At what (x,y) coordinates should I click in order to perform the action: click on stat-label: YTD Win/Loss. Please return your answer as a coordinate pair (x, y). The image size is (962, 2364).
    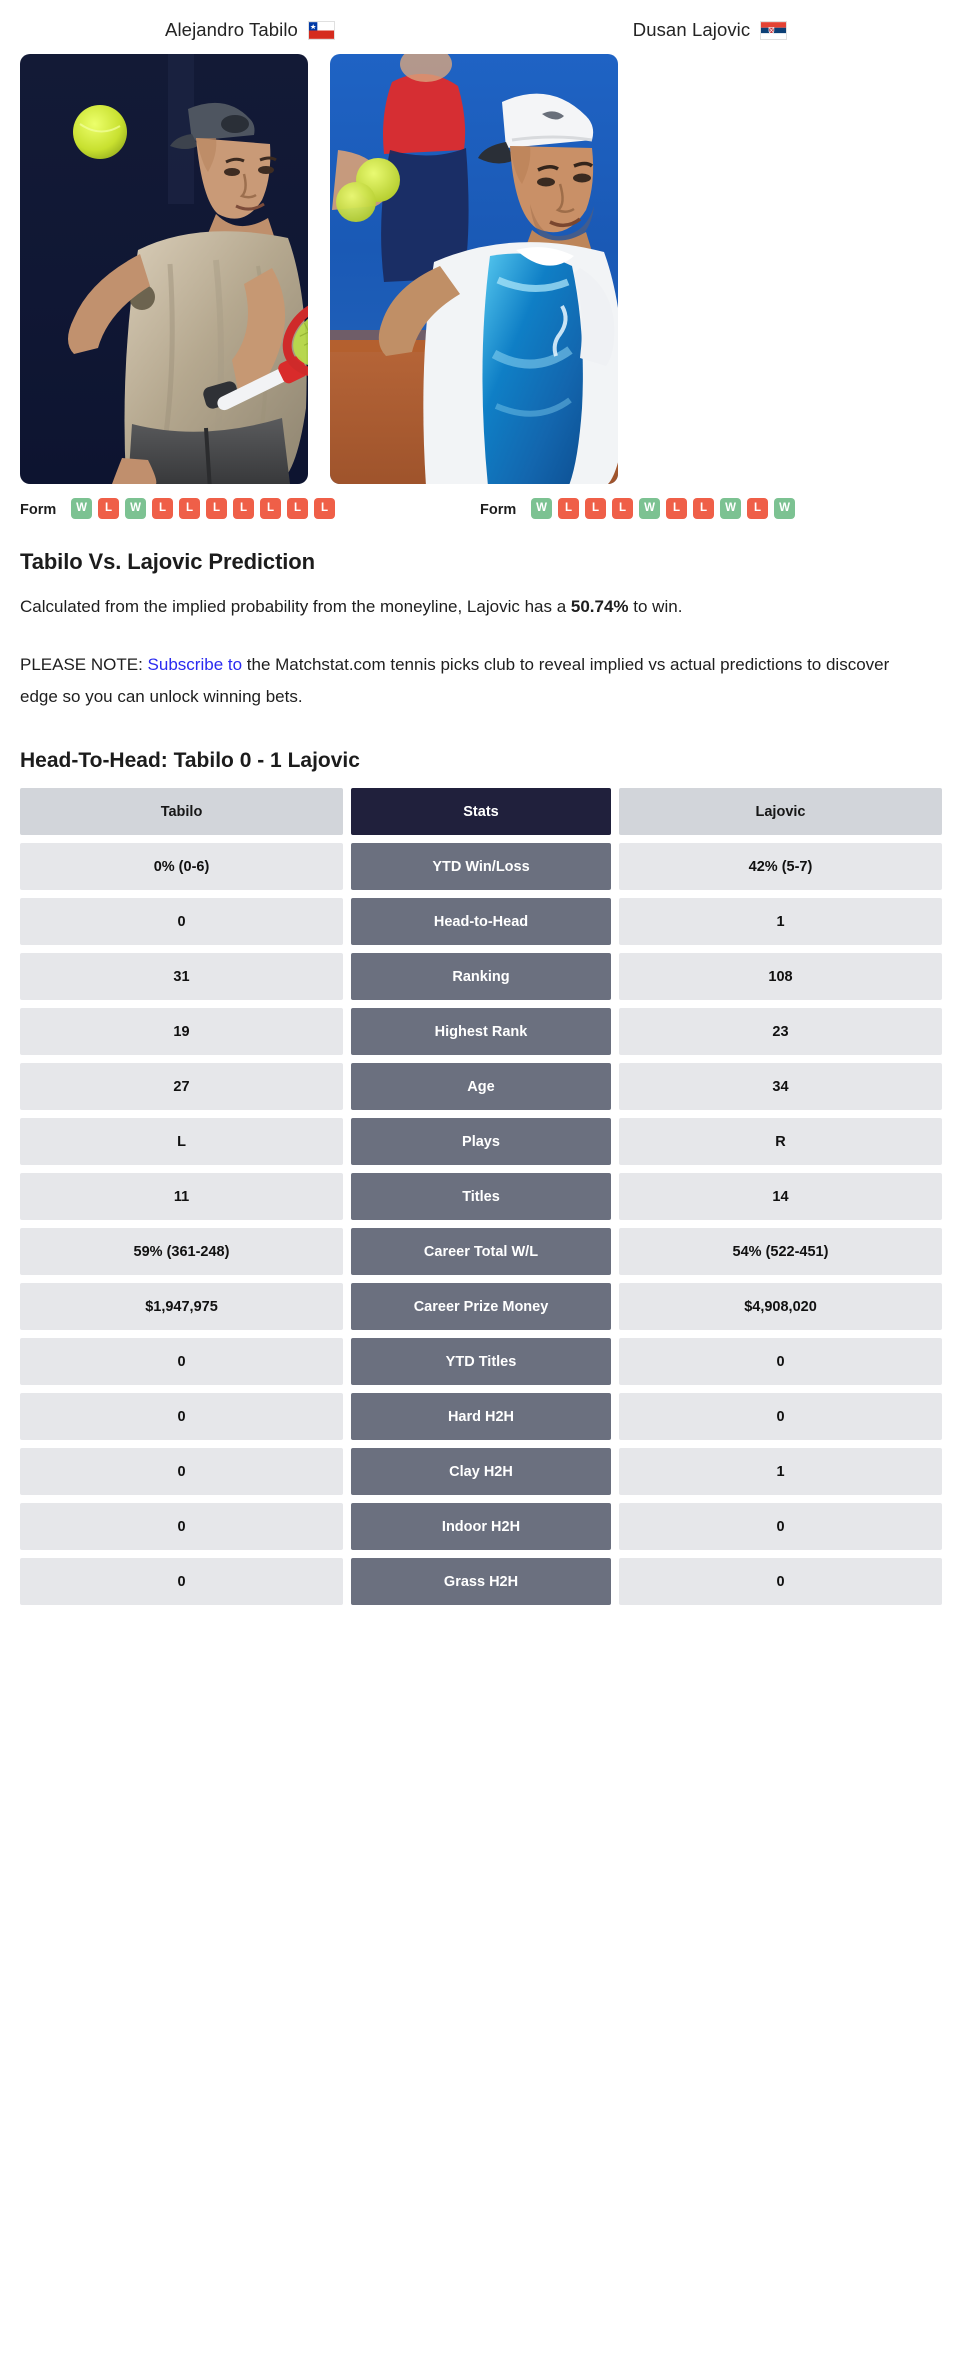
    Looking at the image, I should click on (481, 866).